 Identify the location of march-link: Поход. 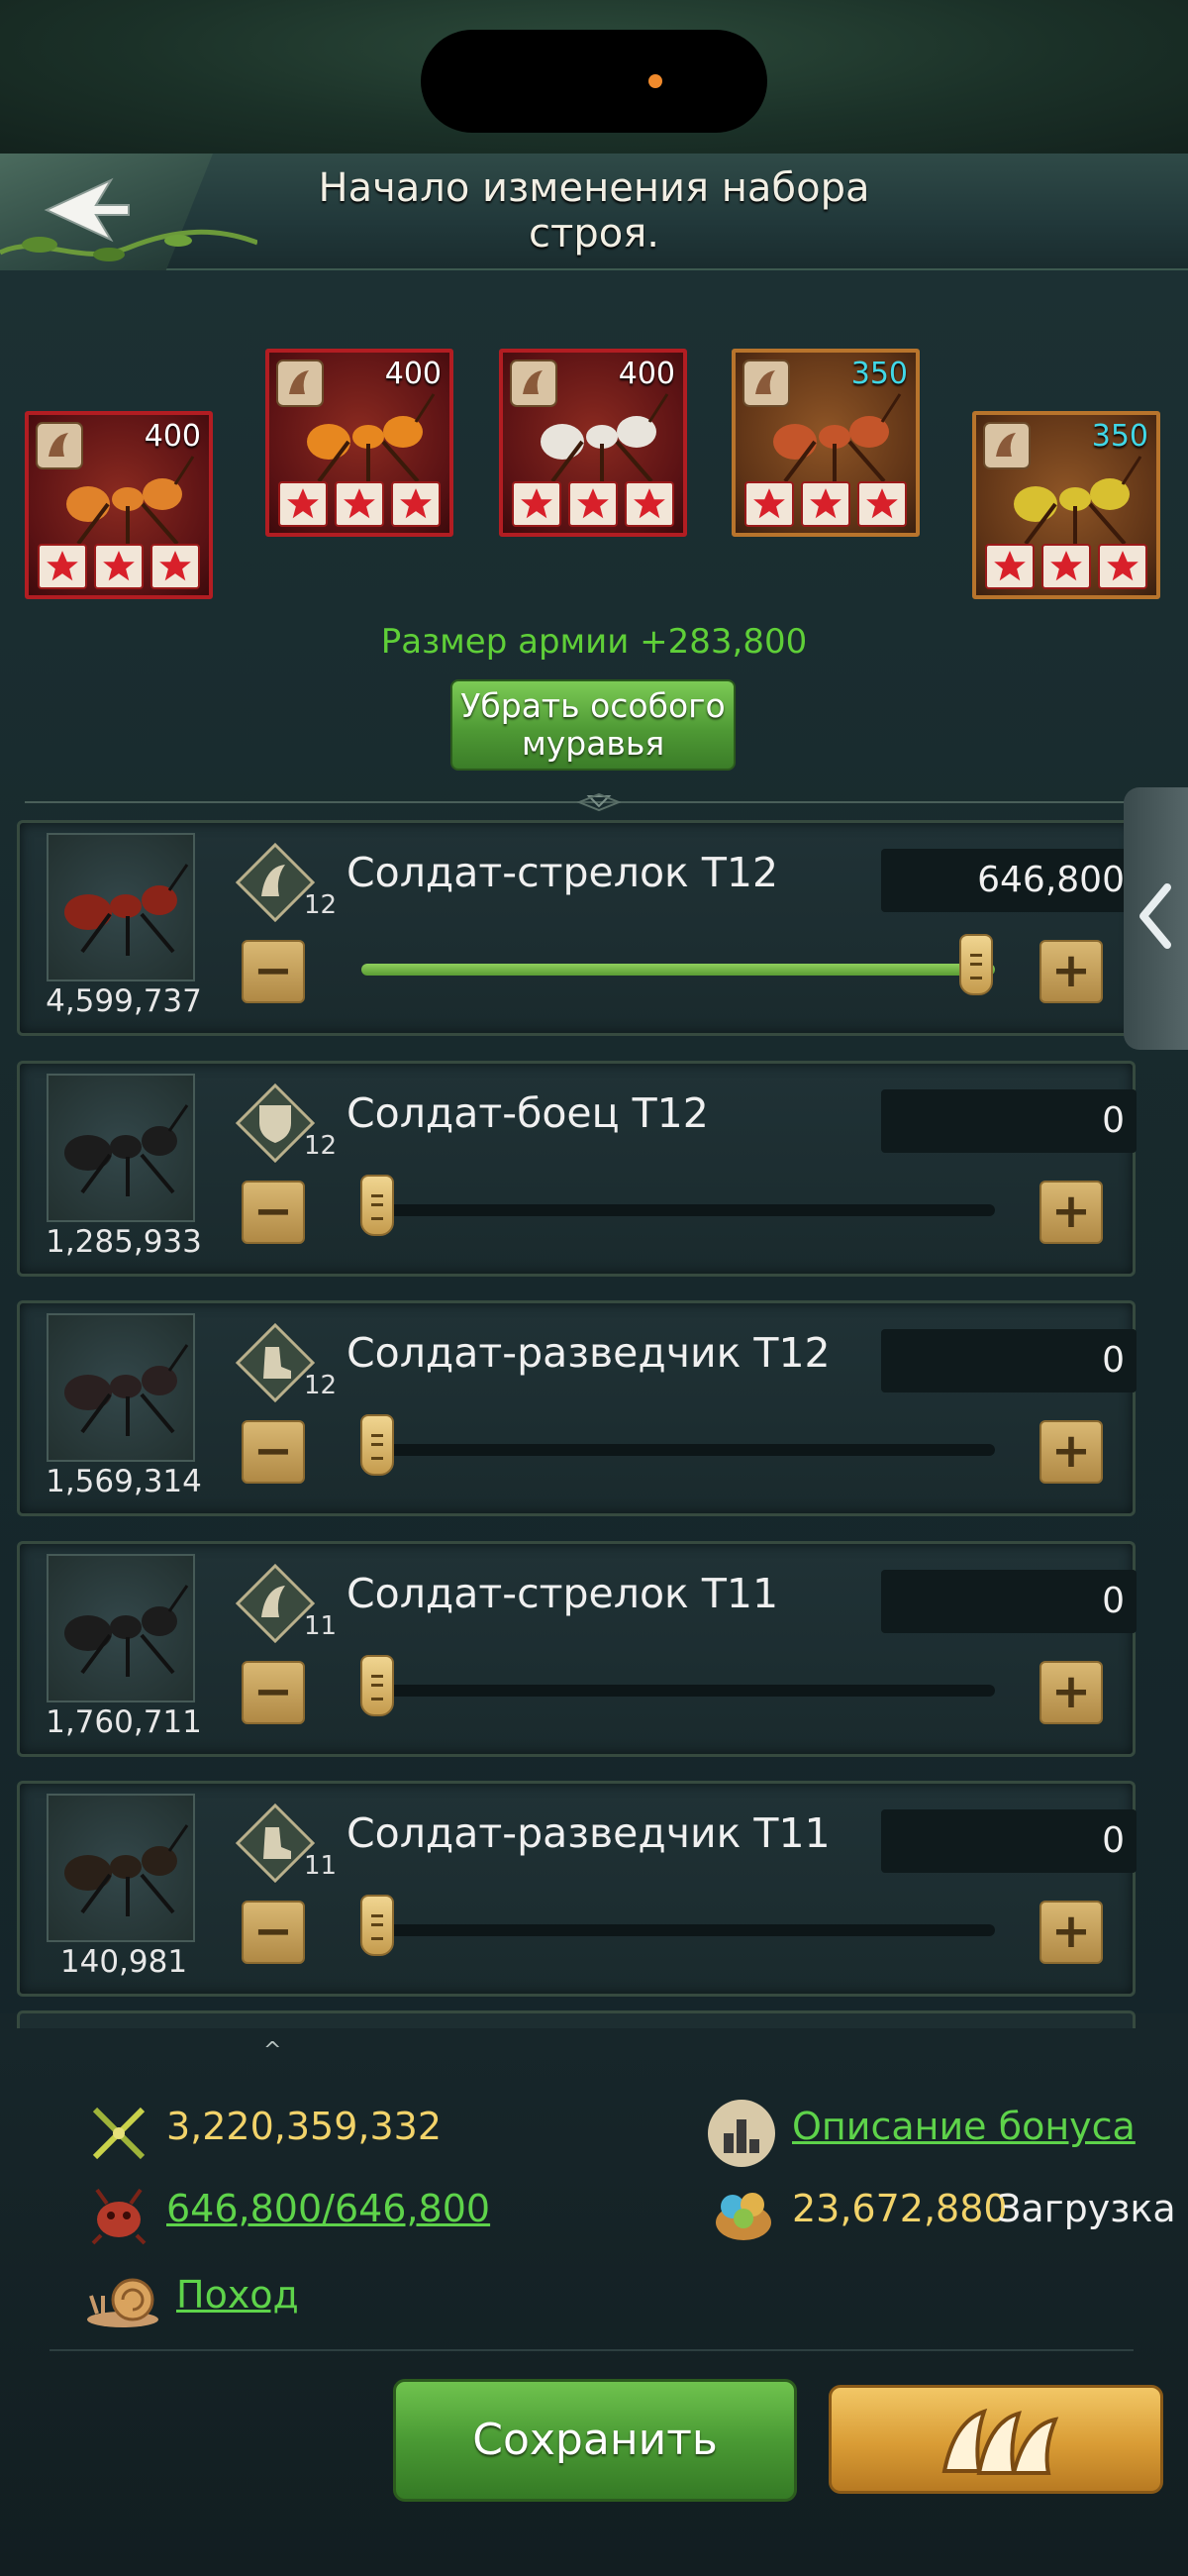
(238, 2295).